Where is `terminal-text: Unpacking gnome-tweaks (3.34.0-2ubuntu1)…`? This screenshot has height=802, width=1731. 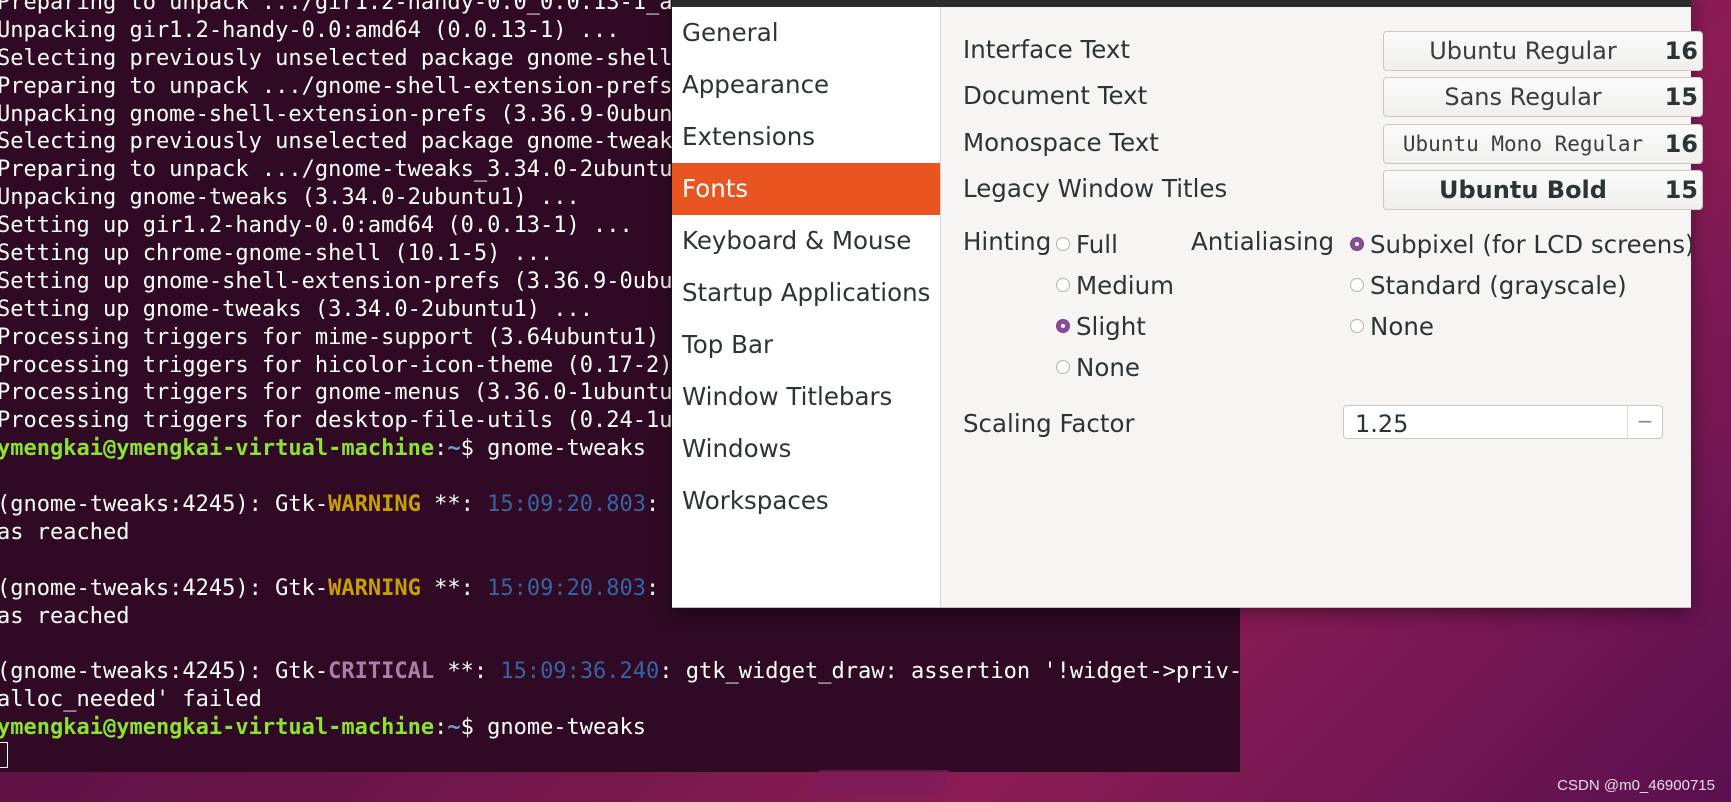
terminal-text: Unpacking gnome-tweaks (3.34.0-2ubuntu1)… is located at coordinates (290, 198).